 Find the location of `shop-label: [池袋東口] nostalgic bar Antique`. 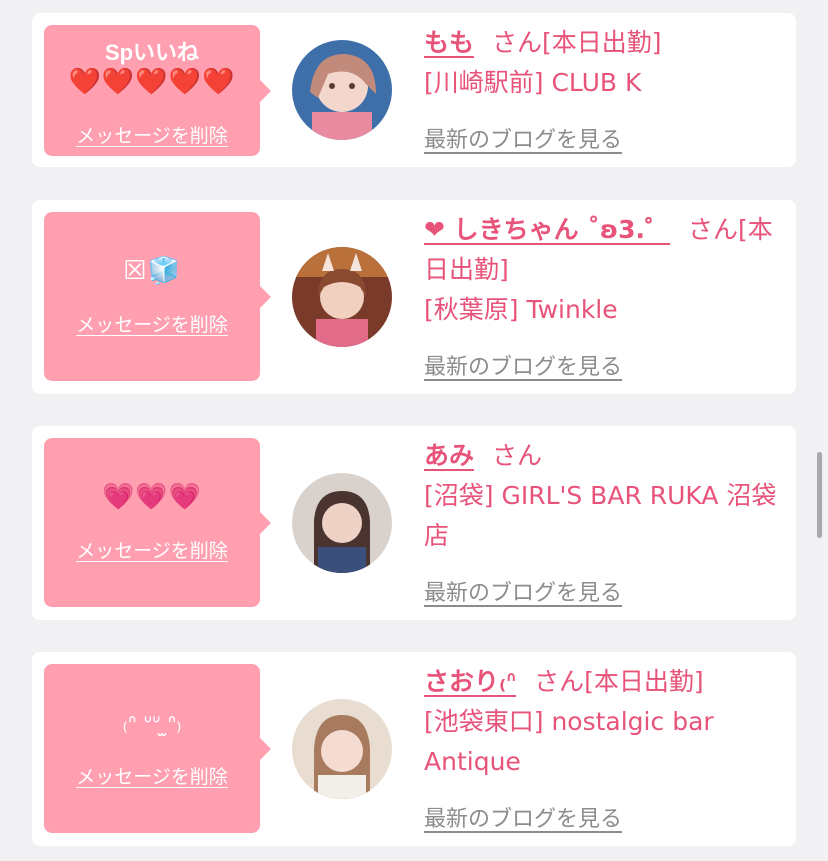

shop-label: [池袋東口] nostalgic bar Antique is located at coordinates (569, 741).